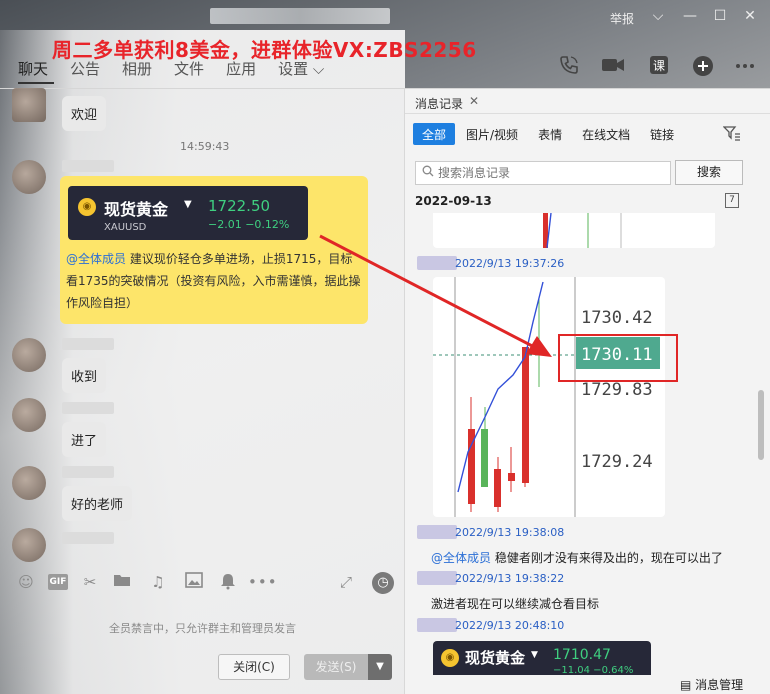 This screenshot has height=694, width=770. Describe the element at coordinates (617, 318) in the screenshot. I see `price-label: 1730.42` at that location.